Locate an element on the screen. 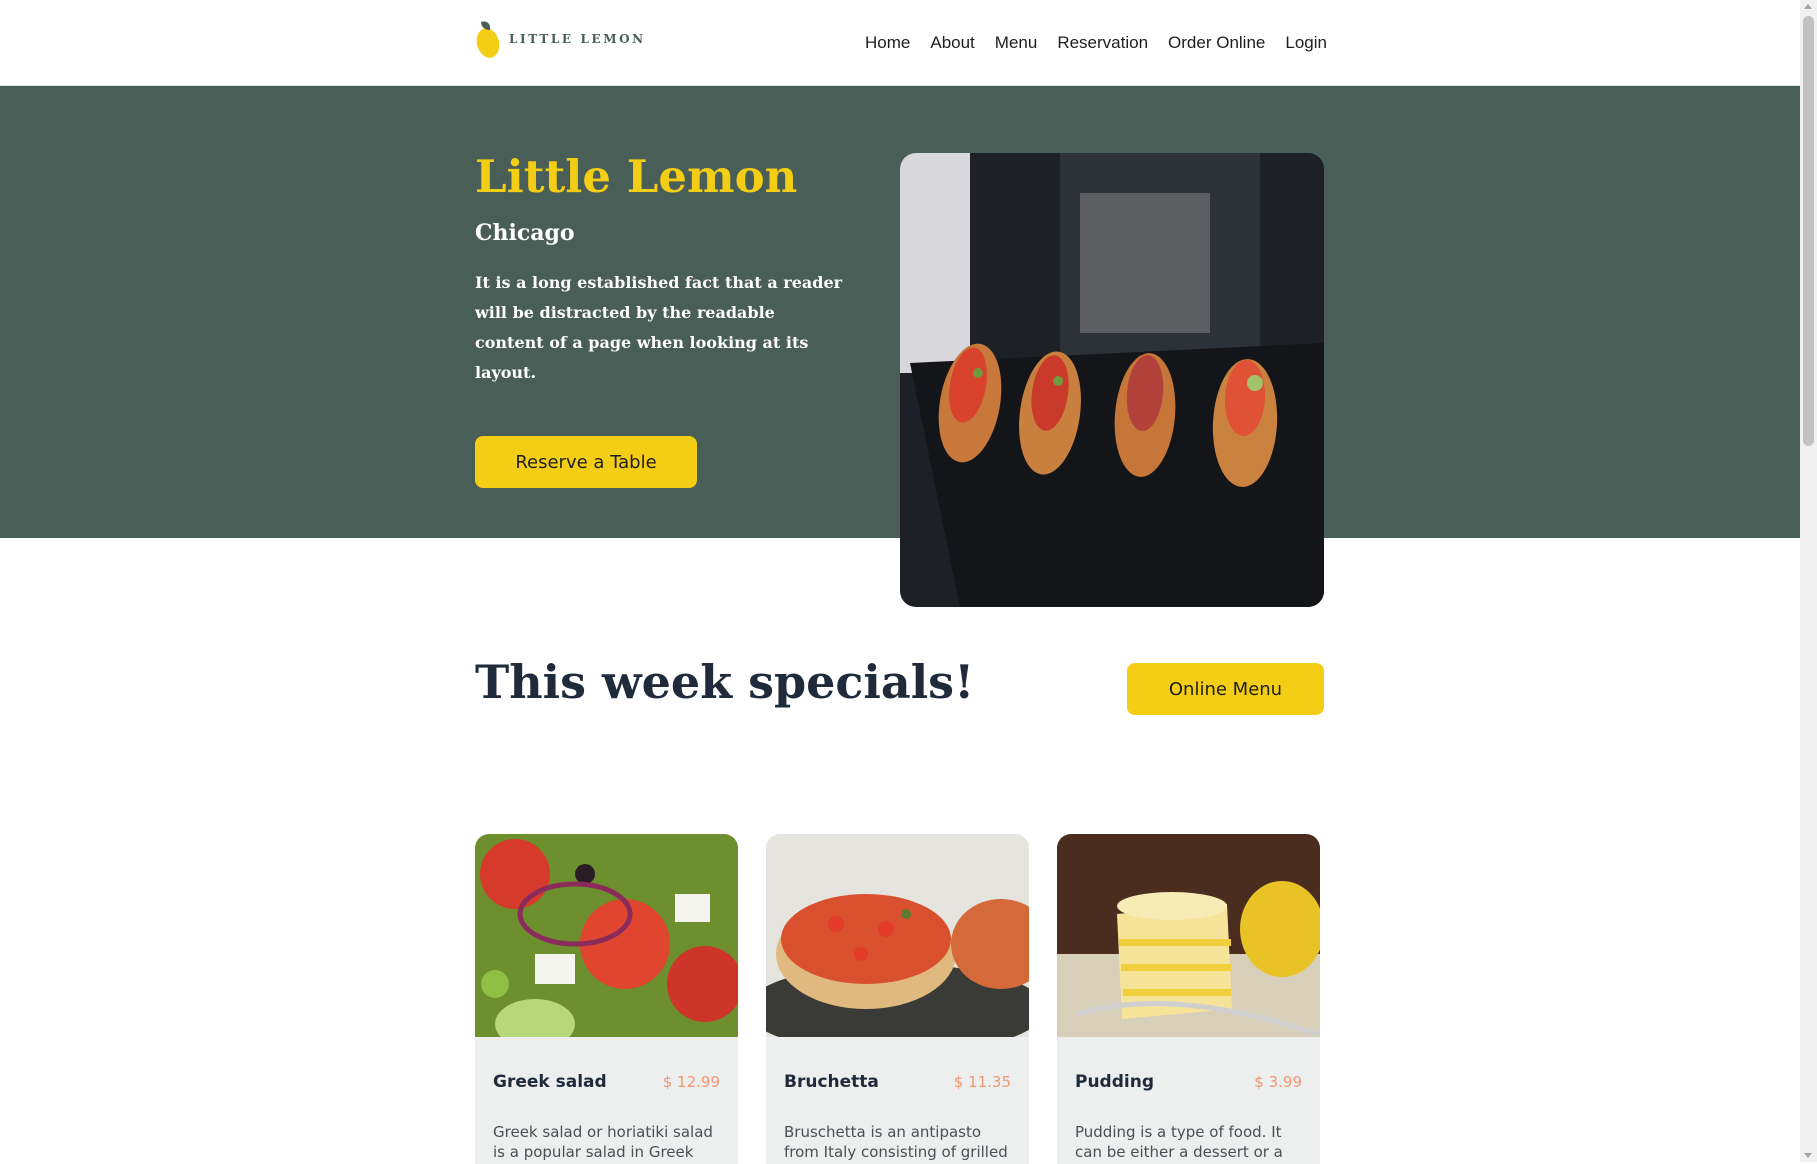 The image size is (1817, 1164). logo: LITTLE LEMON is located at coordinates (560, 39).